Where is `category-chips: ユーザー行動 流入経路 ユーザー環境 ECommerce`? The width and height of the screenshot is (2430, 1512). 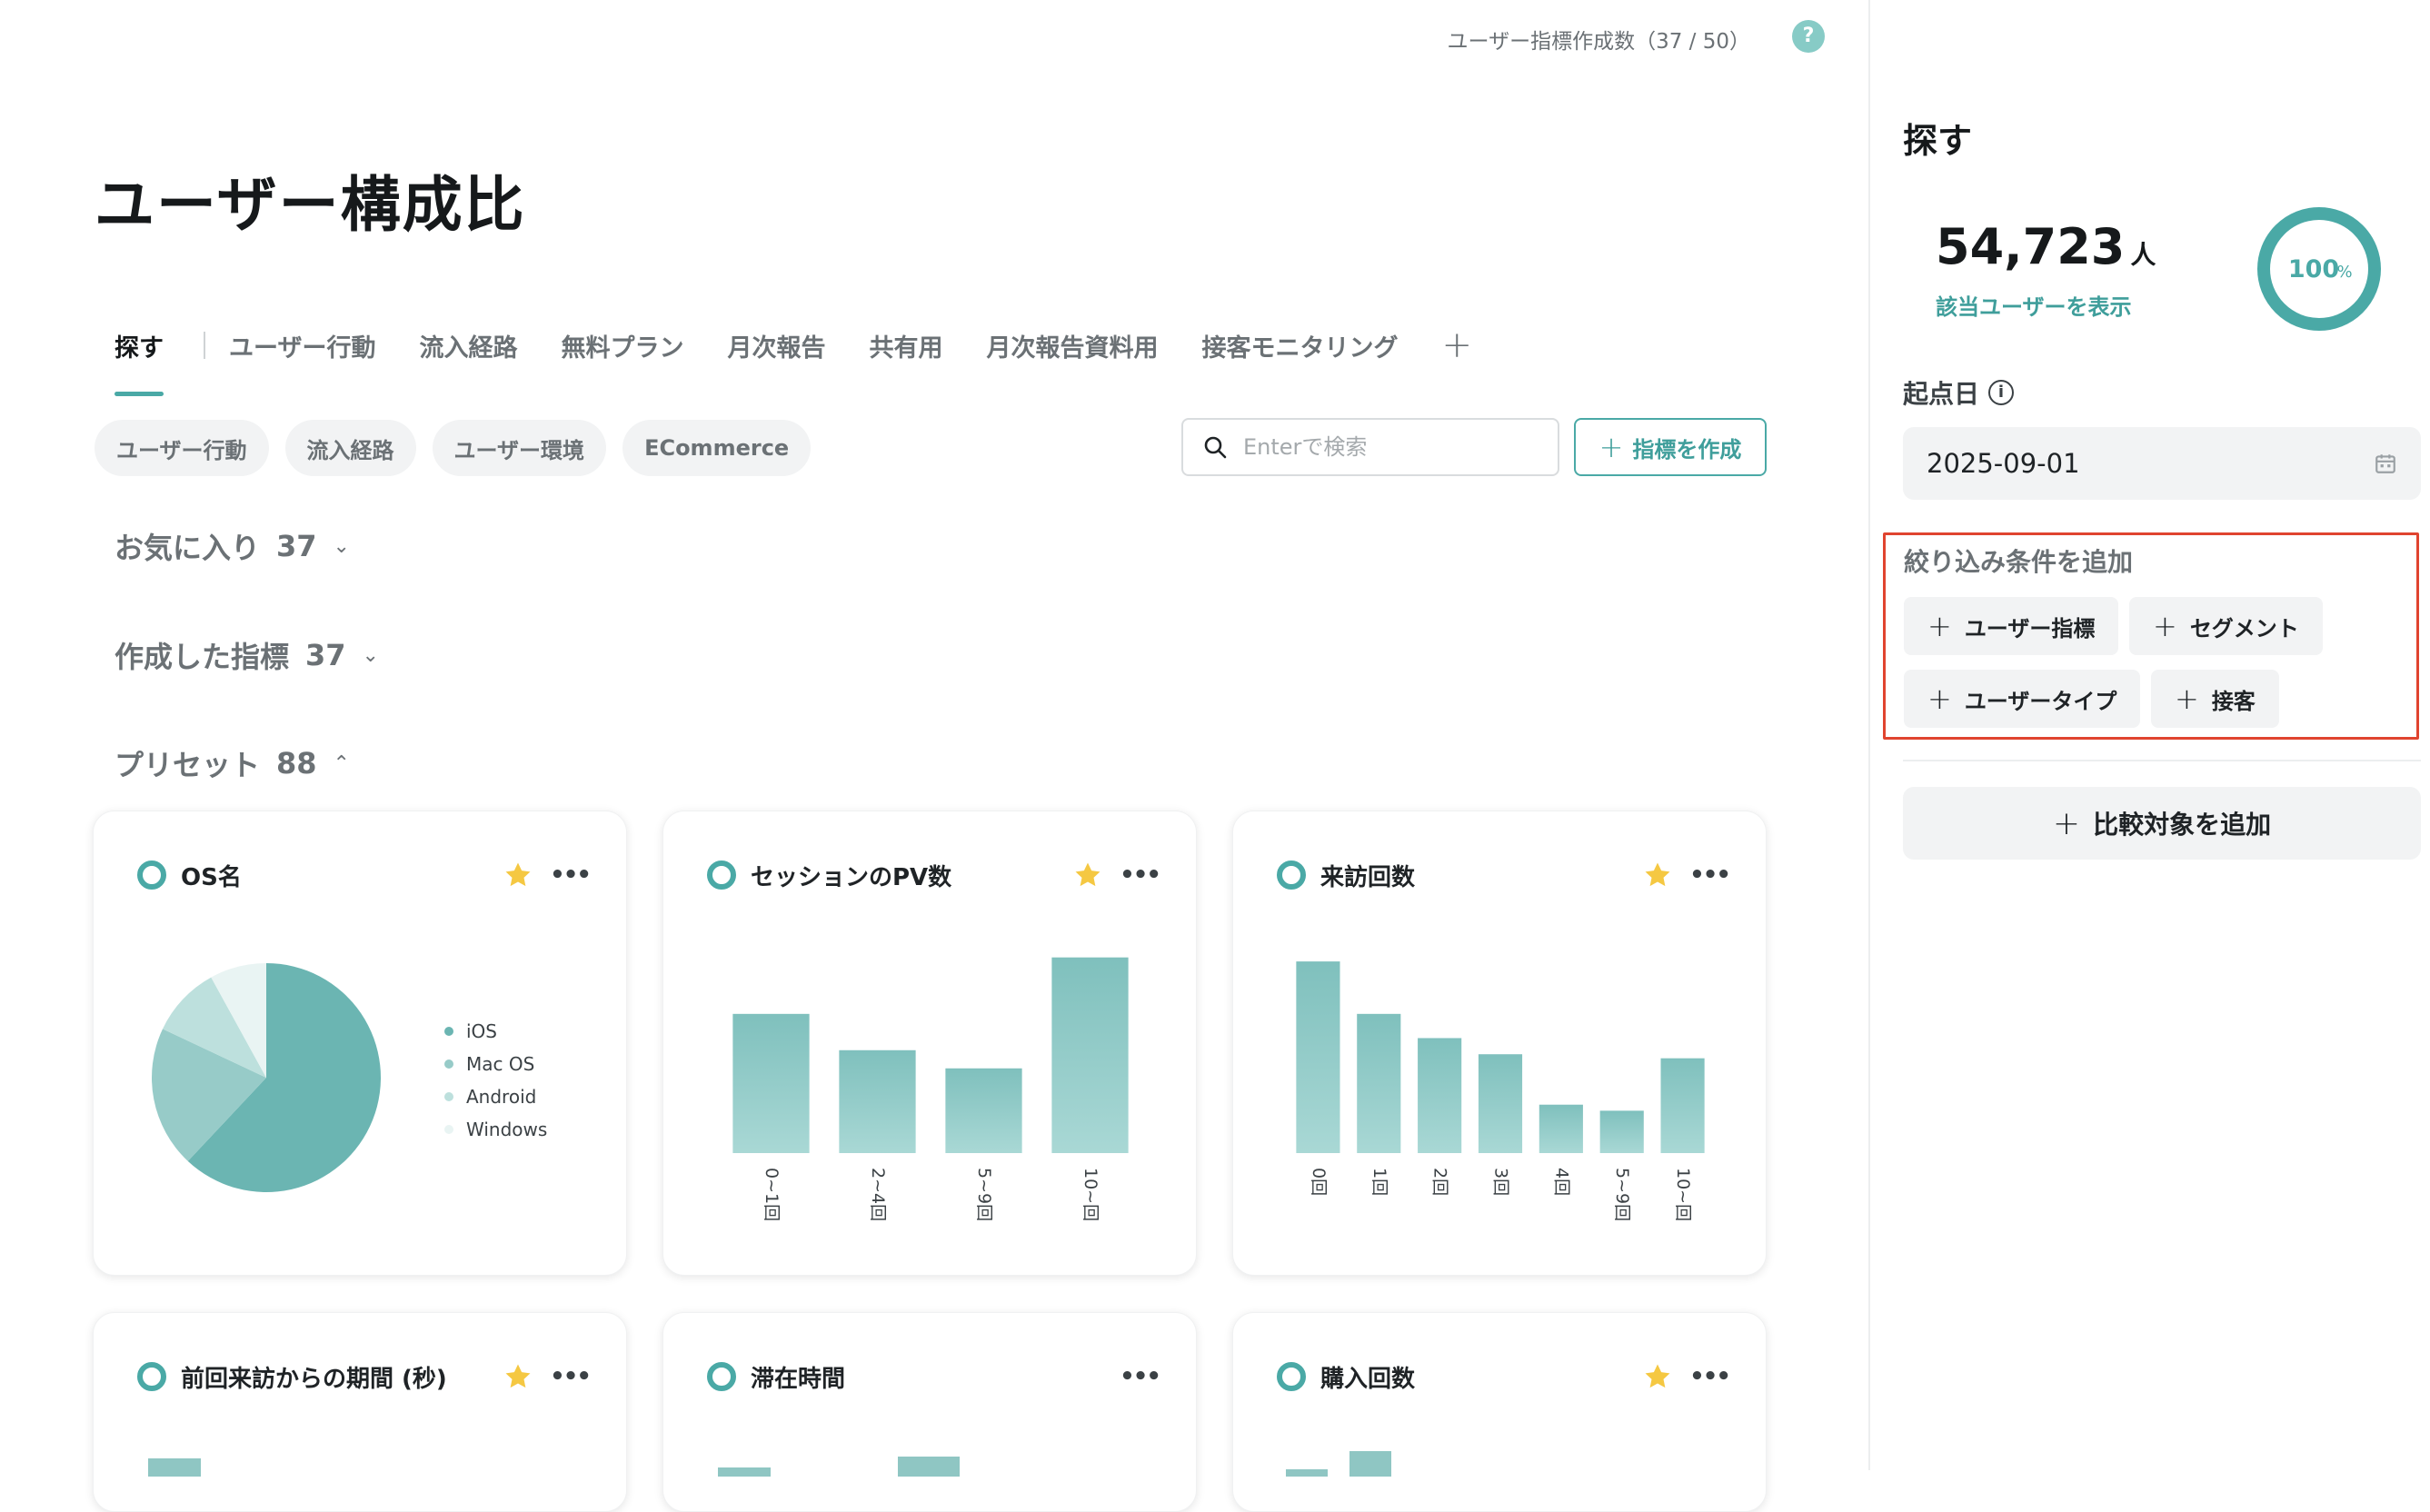 category-chips: ユーザー行動 流入経路 ユーザー環境 ECommerce is located at coordinates (453, 448).